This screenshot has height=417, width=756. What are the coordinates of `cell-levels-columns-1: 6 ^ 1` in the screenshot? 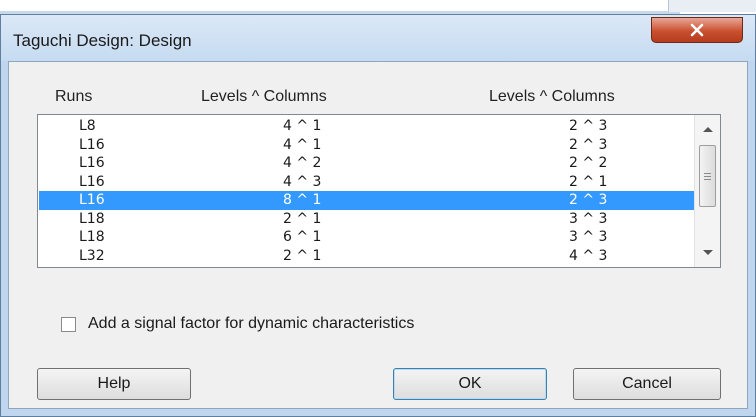 It's located at (302, 237).